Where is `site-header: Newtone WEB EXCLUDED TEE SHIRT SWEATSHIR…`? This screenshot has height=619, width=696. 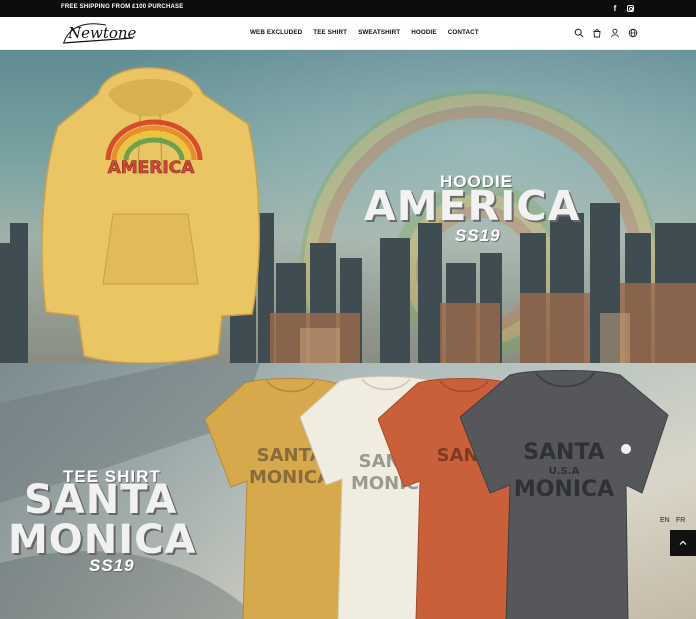 site-header: Newtone WEB EXCLUDED TEE SHIRT SWEATSHIR… is located at coordinates (348, 33).